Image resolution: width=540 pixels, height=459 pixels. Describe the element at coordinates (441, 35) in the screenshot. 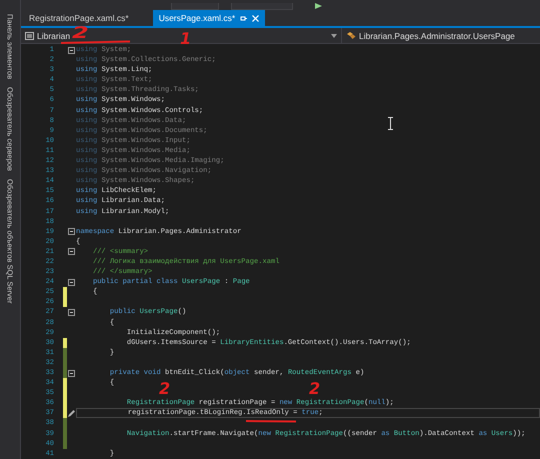

I see `type-dropdown: Librarian.Pages.Administrator.UsersPage` at that location.